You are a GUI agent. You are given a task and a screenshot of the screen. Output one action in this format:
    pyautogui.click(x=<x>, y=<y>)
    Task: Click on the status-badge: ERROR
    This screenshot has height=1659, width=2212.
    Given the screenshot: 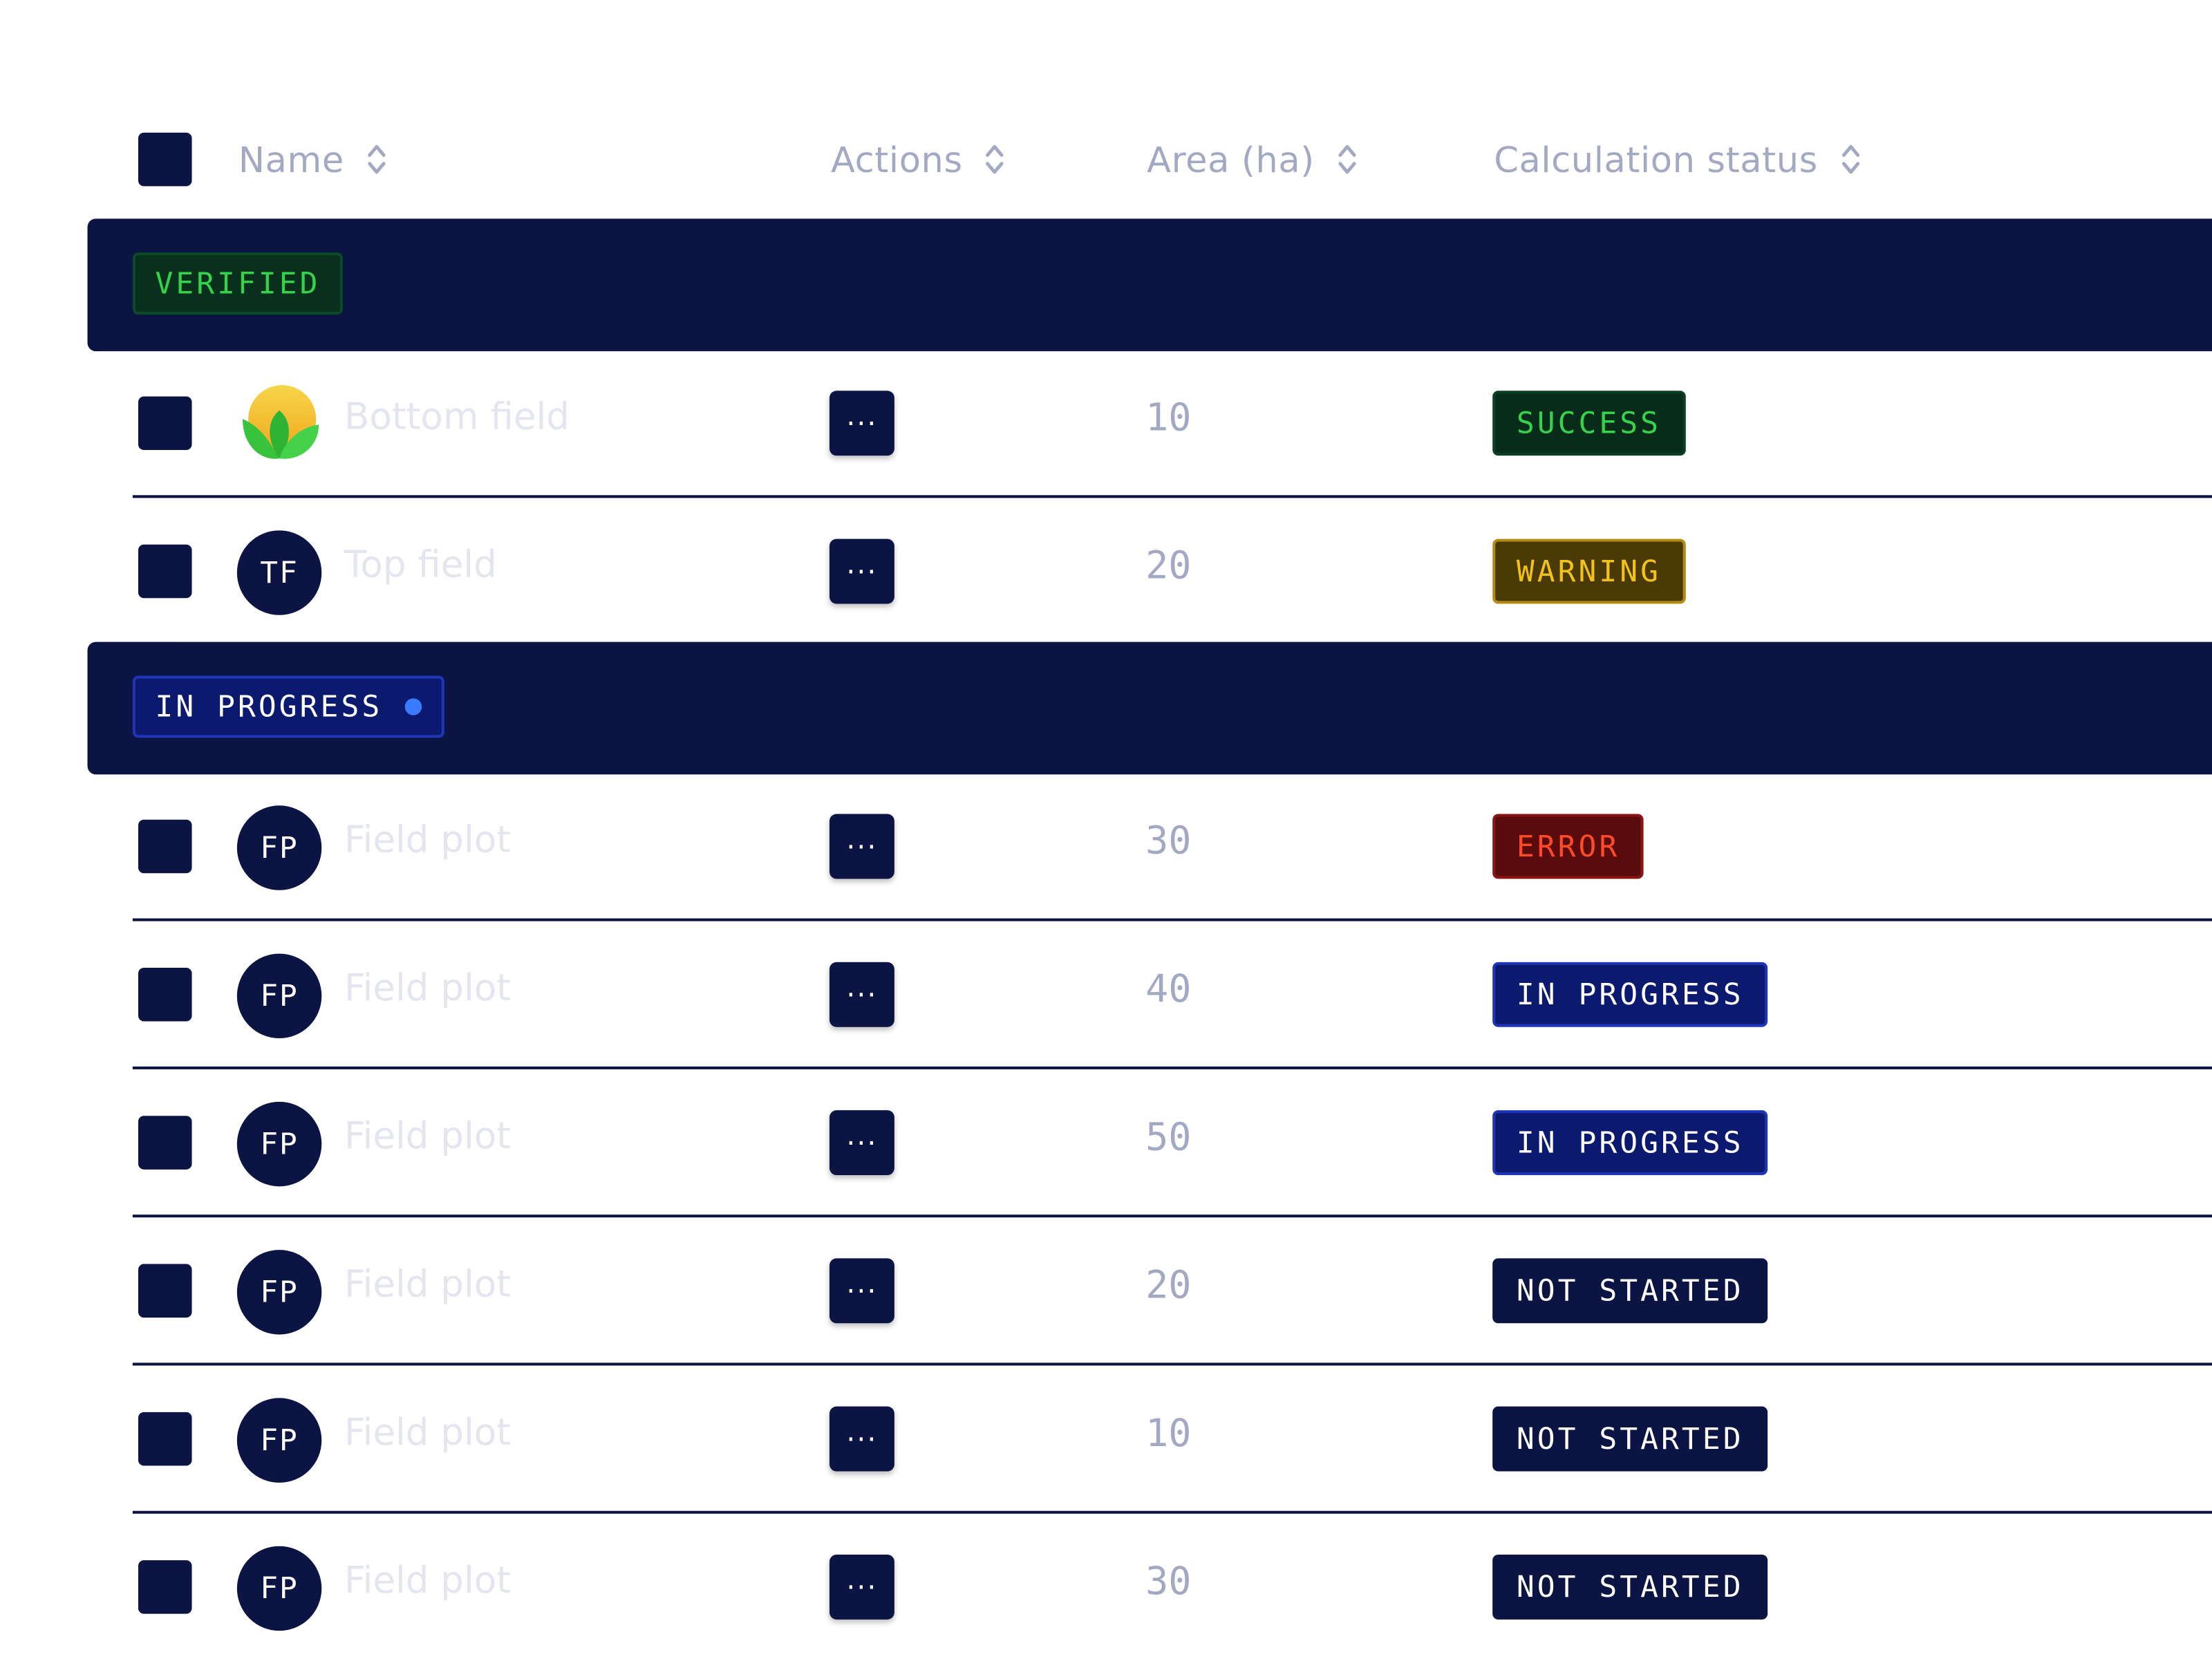 What is the action you would take?
    pyautogui.click(x=1568, y=847)
    